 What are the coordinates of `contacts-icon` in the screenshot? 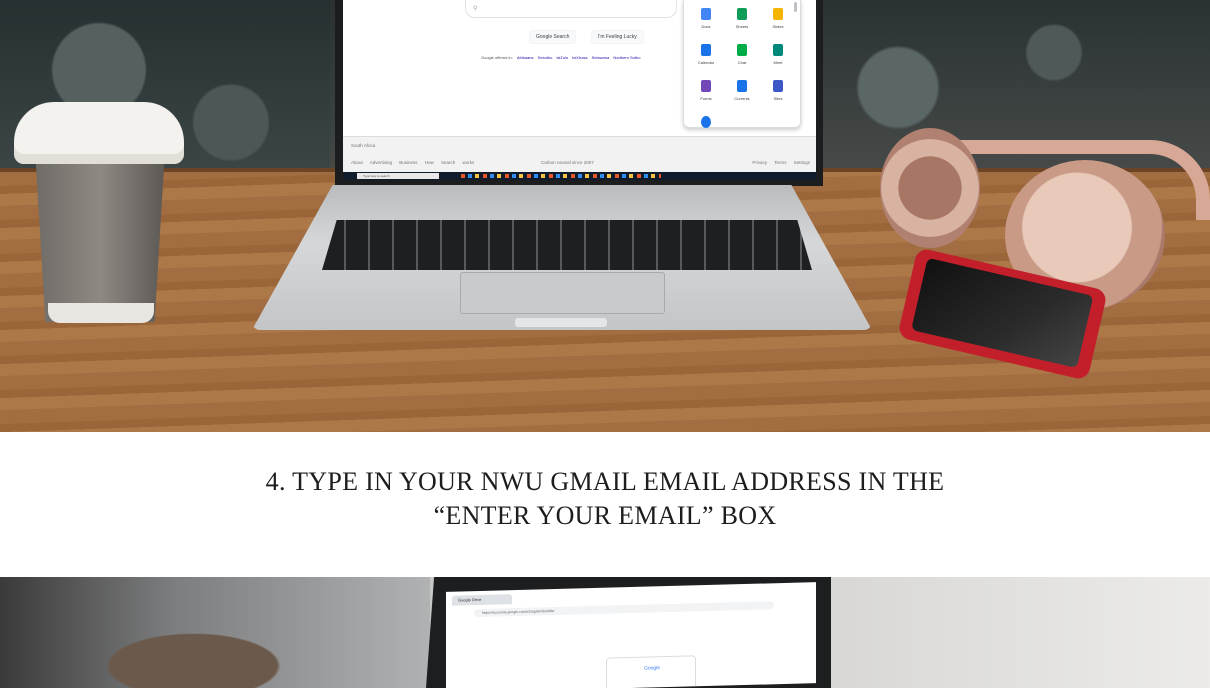 It's located at (706, 122).